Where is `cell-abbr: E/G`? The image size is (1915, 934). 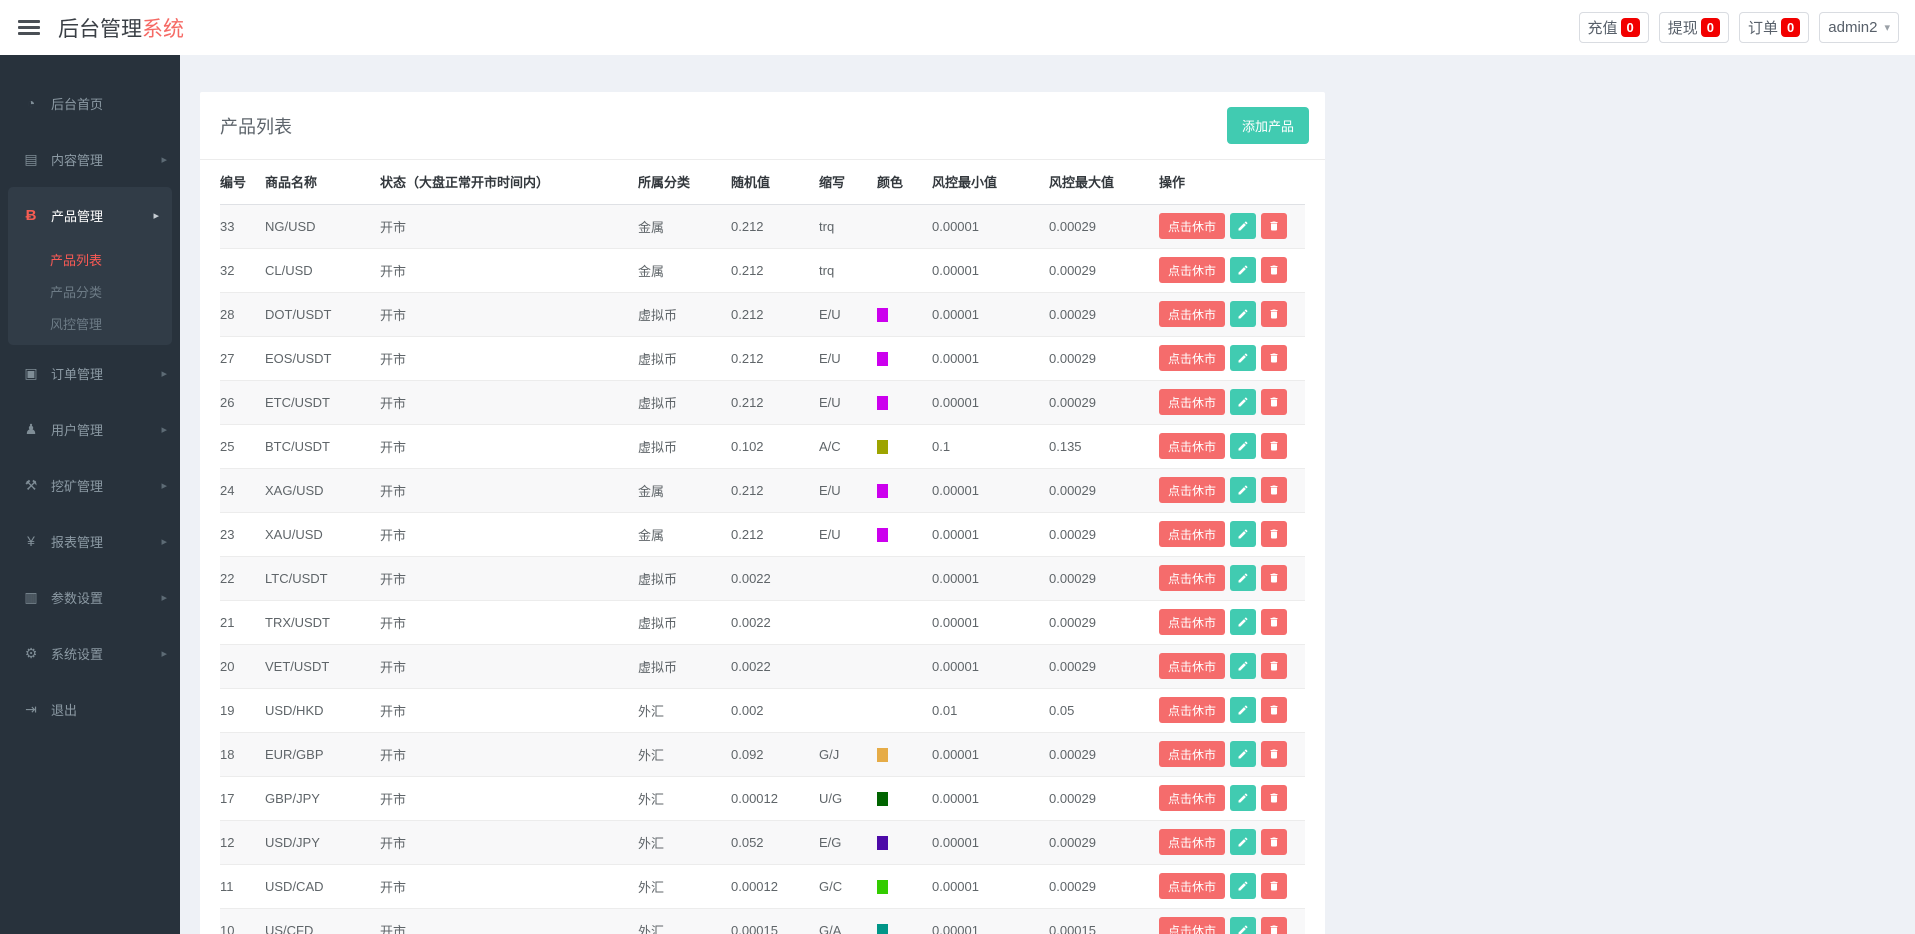 cell-abbr: E/G is located at coordinates (848, 842).